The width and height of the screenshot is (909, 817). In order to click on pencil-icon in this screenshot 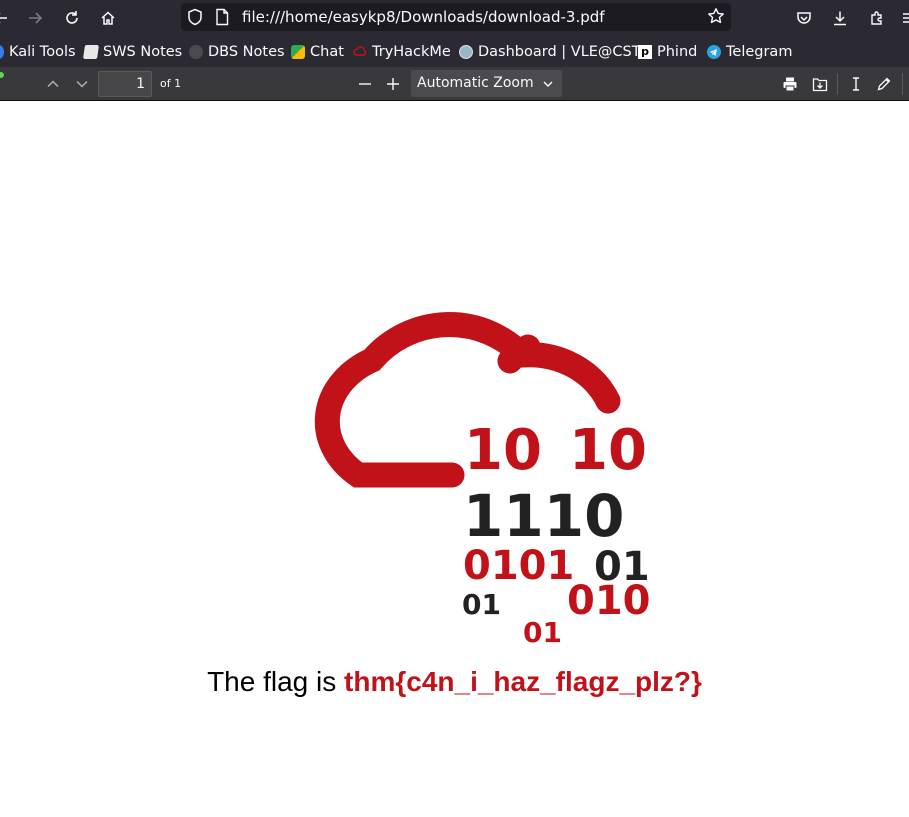, I will do `click(884, 84)`.